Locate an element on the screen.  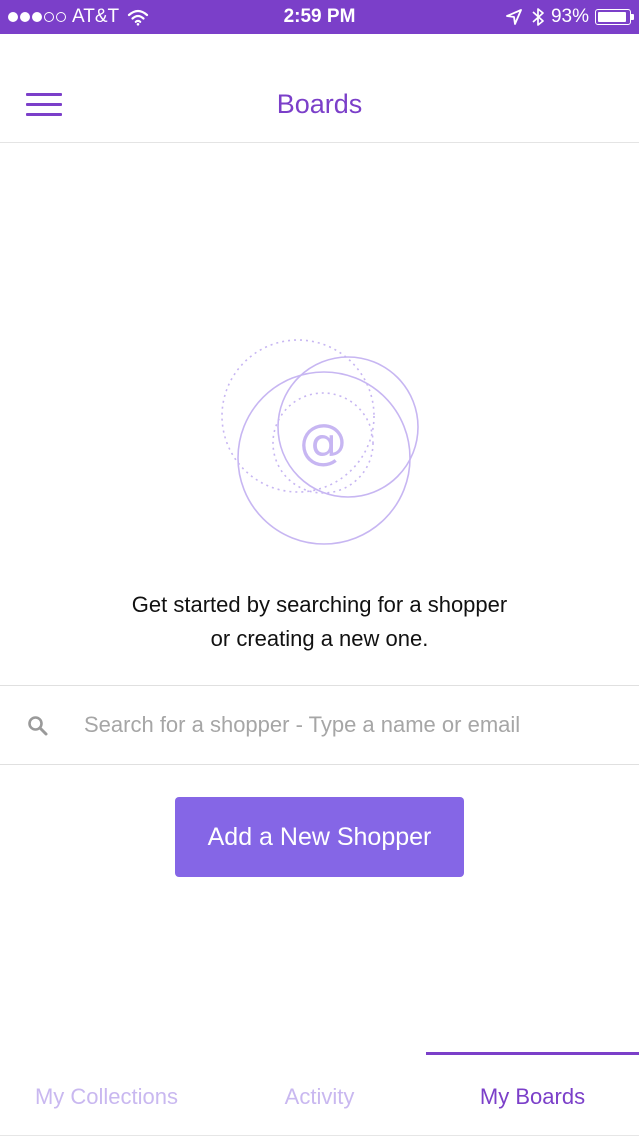
battery-percent: 93% is located at coordinates (569, 16).